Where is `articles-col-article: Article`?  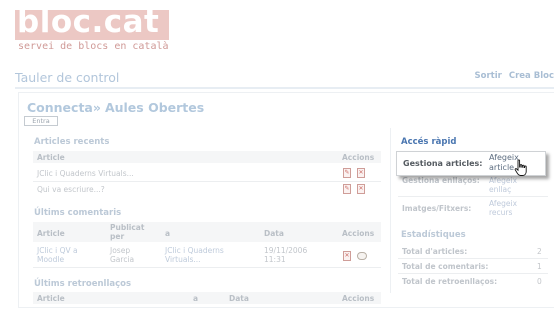
articles-col-article: Article is located at coordinates (51, 157).